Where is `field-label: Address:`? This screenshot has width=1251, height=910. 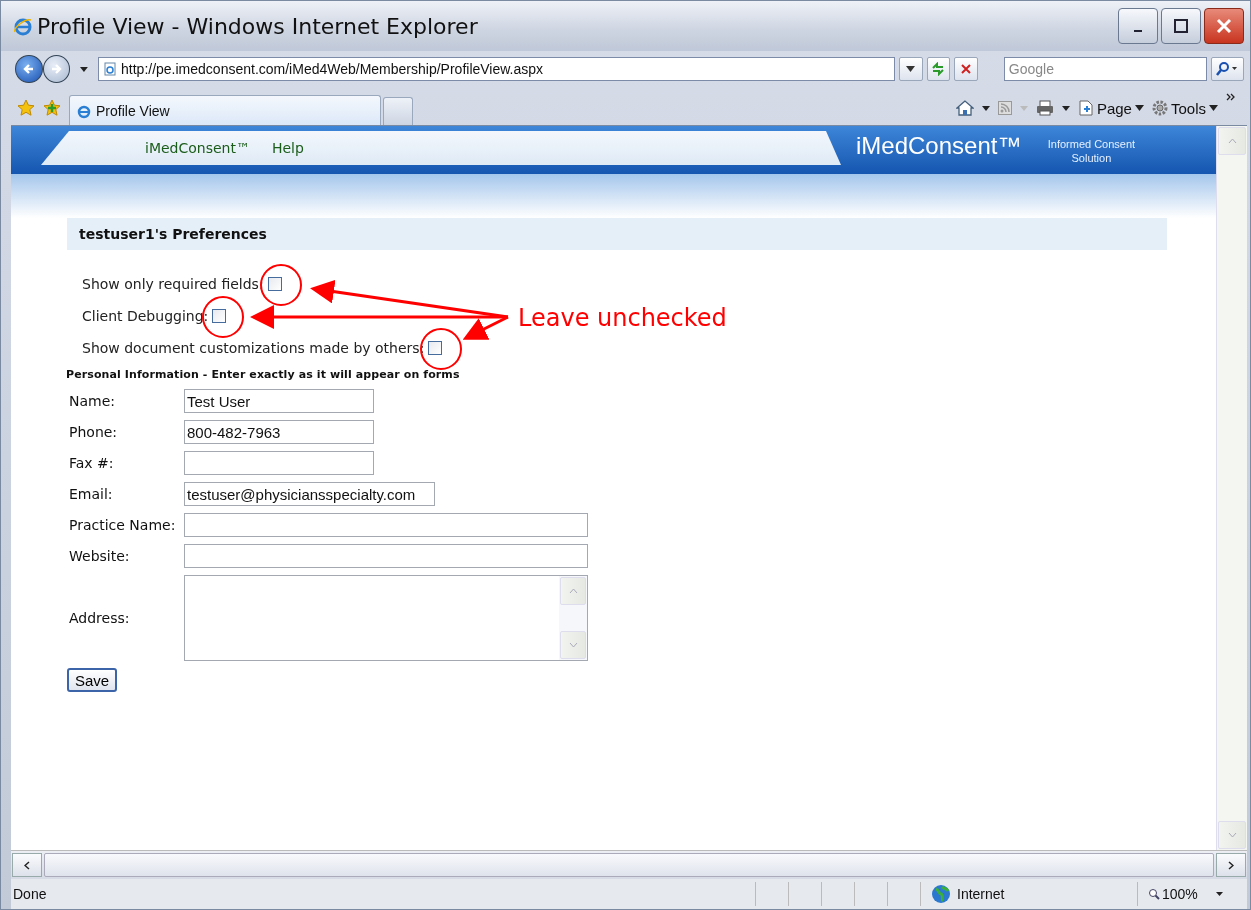 field-label: Address: is located at coordinates (100, 618).